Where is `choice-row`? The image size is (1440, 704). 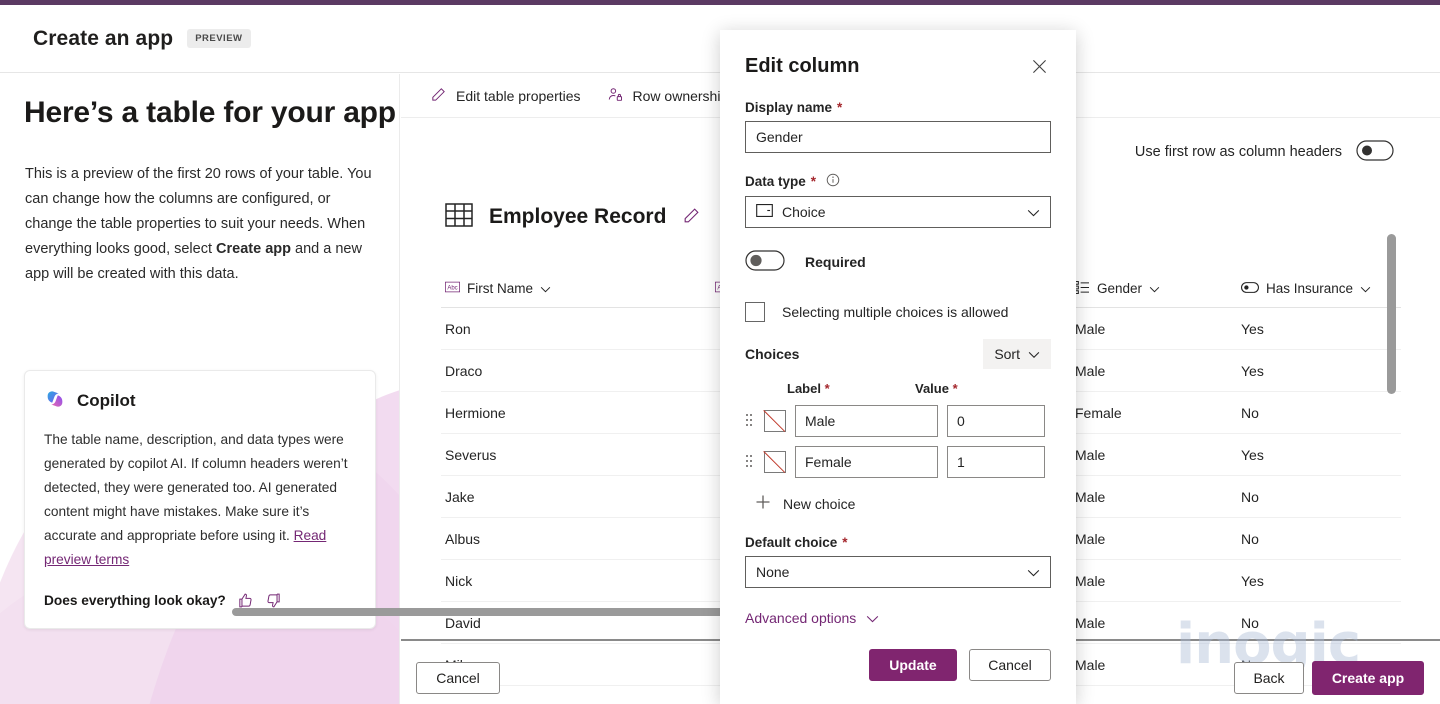 choice-row is located at coordinates (898, 421).